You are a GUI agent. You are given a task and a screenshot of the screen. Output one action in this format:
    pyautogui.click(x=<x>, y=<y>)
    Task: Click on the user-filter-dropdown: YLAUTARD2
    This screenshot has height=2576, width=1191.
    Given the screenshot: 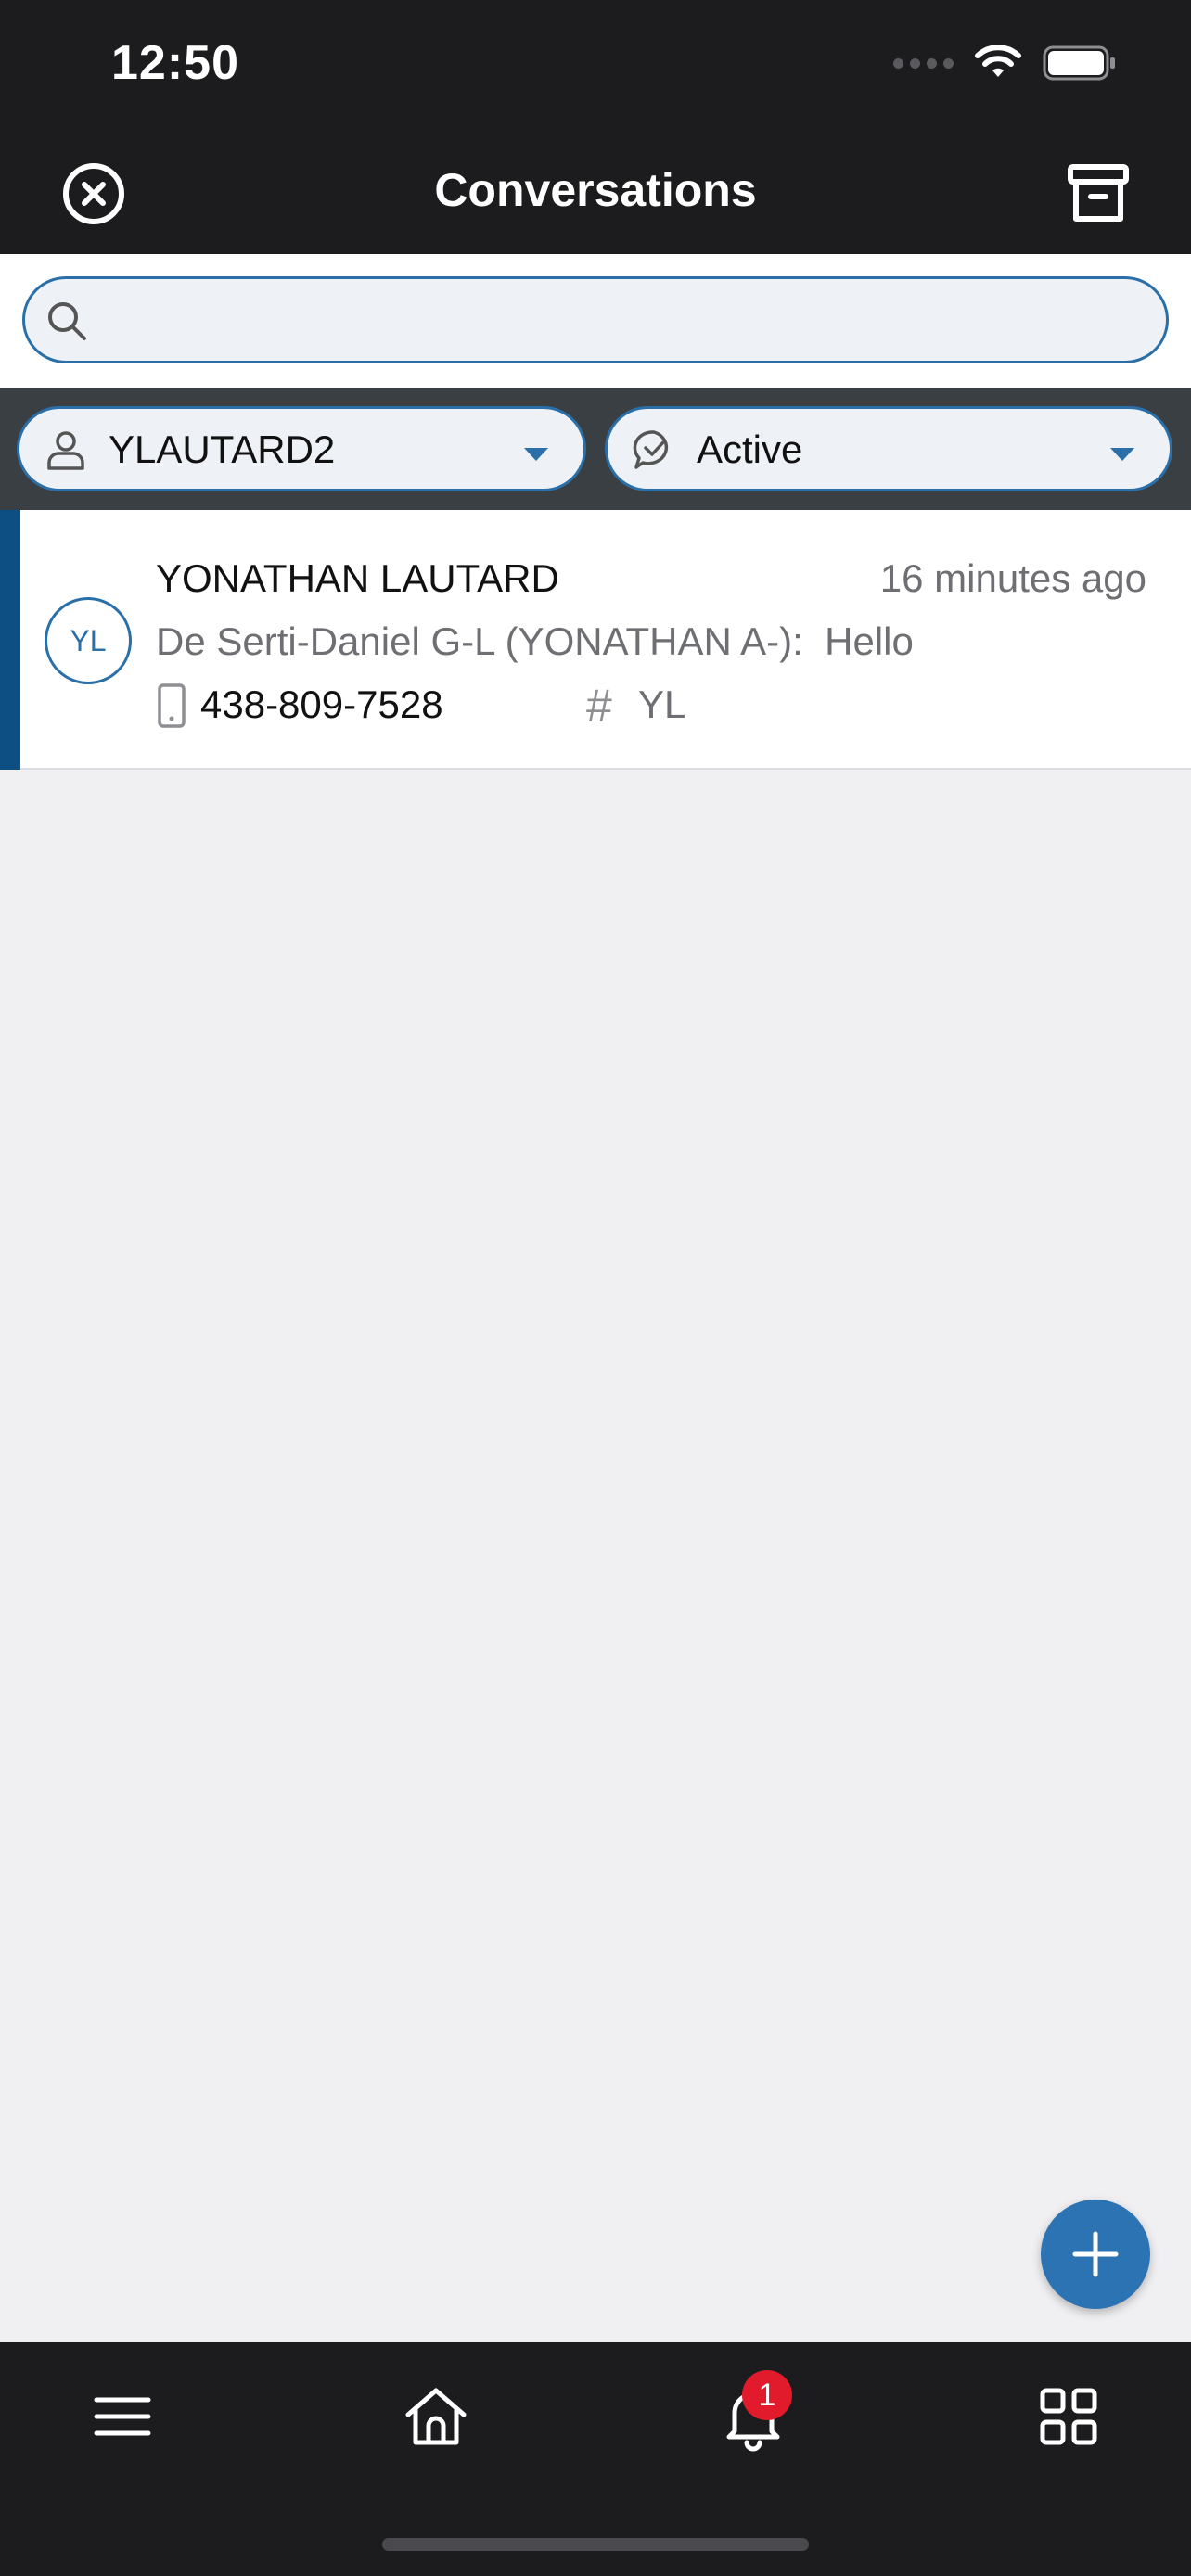 What is the action you would take?
    pyautogui.click(x=301, y=448)
    